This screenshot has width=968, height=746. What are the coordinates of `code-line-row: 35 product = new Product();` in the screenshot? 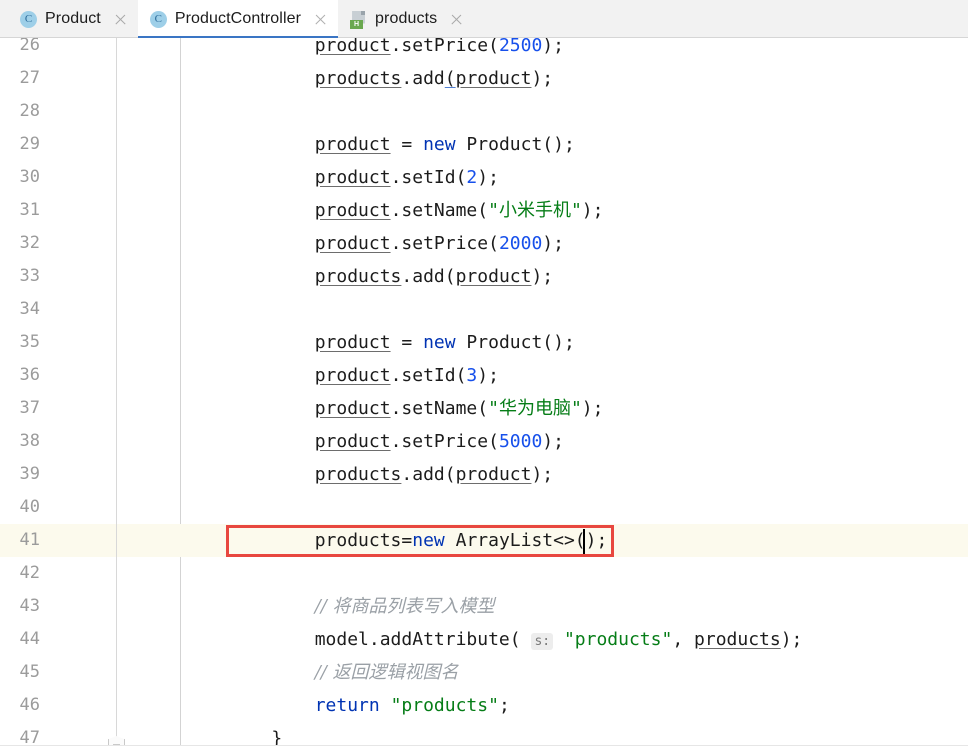 It's located at (484, 342).